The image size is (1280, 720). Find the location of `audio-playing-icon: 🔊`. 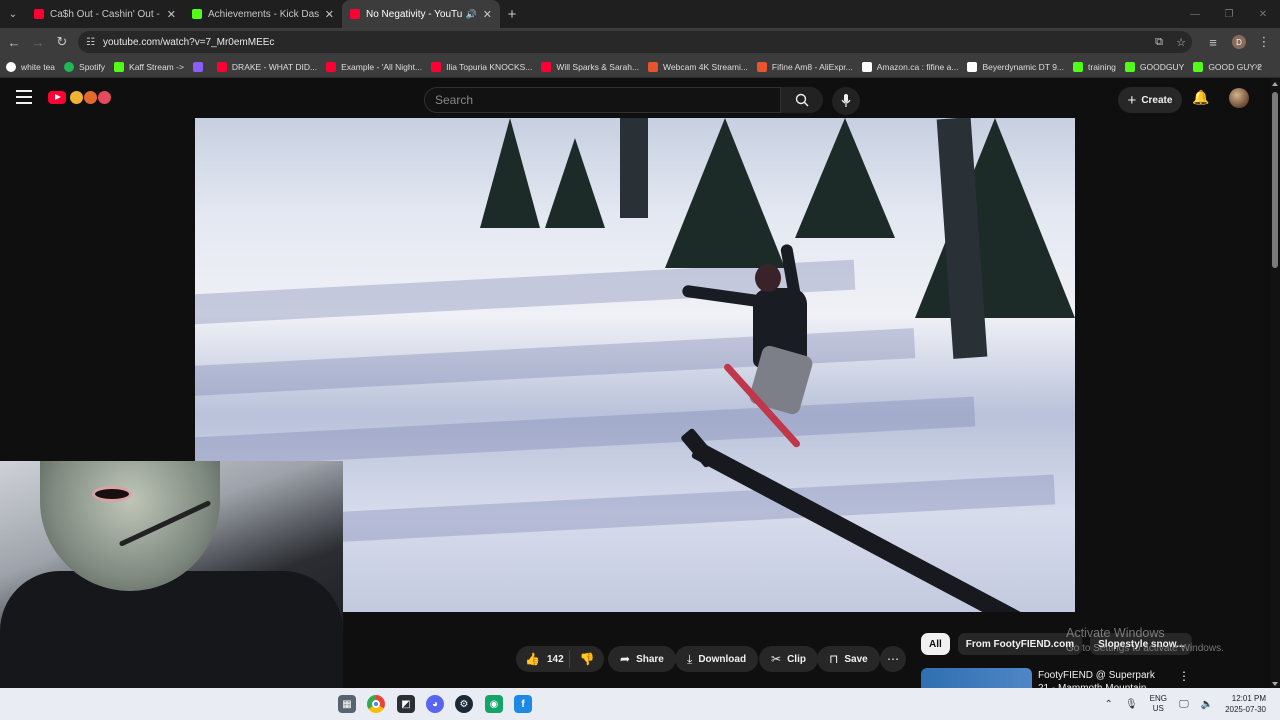

audio-playing-icon: 🔊 is located at coordinates (471, 14).